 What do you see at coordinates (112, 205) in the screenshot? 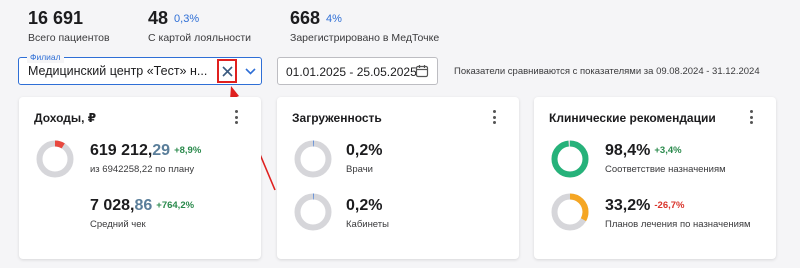
I see `avg-check-int: 7 028,` at bounding box center [112, 205].